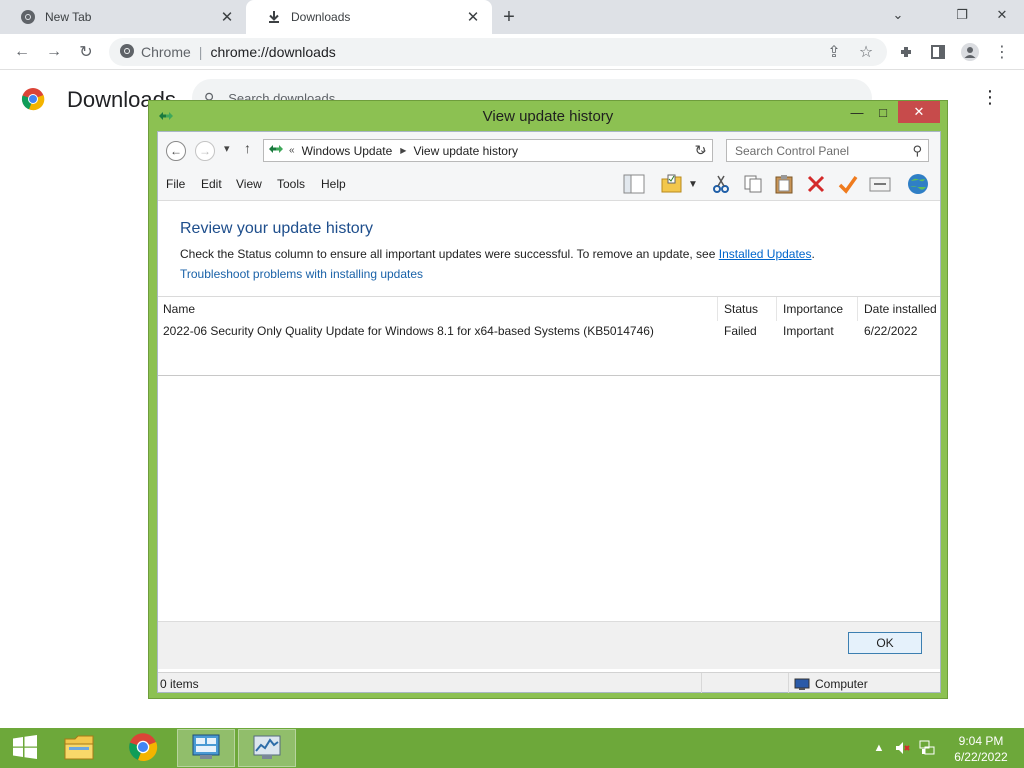 The height and width of the screenshot is (768, 1024). I want to click on chevron-down-icon: ⌄, so click(898, 15).